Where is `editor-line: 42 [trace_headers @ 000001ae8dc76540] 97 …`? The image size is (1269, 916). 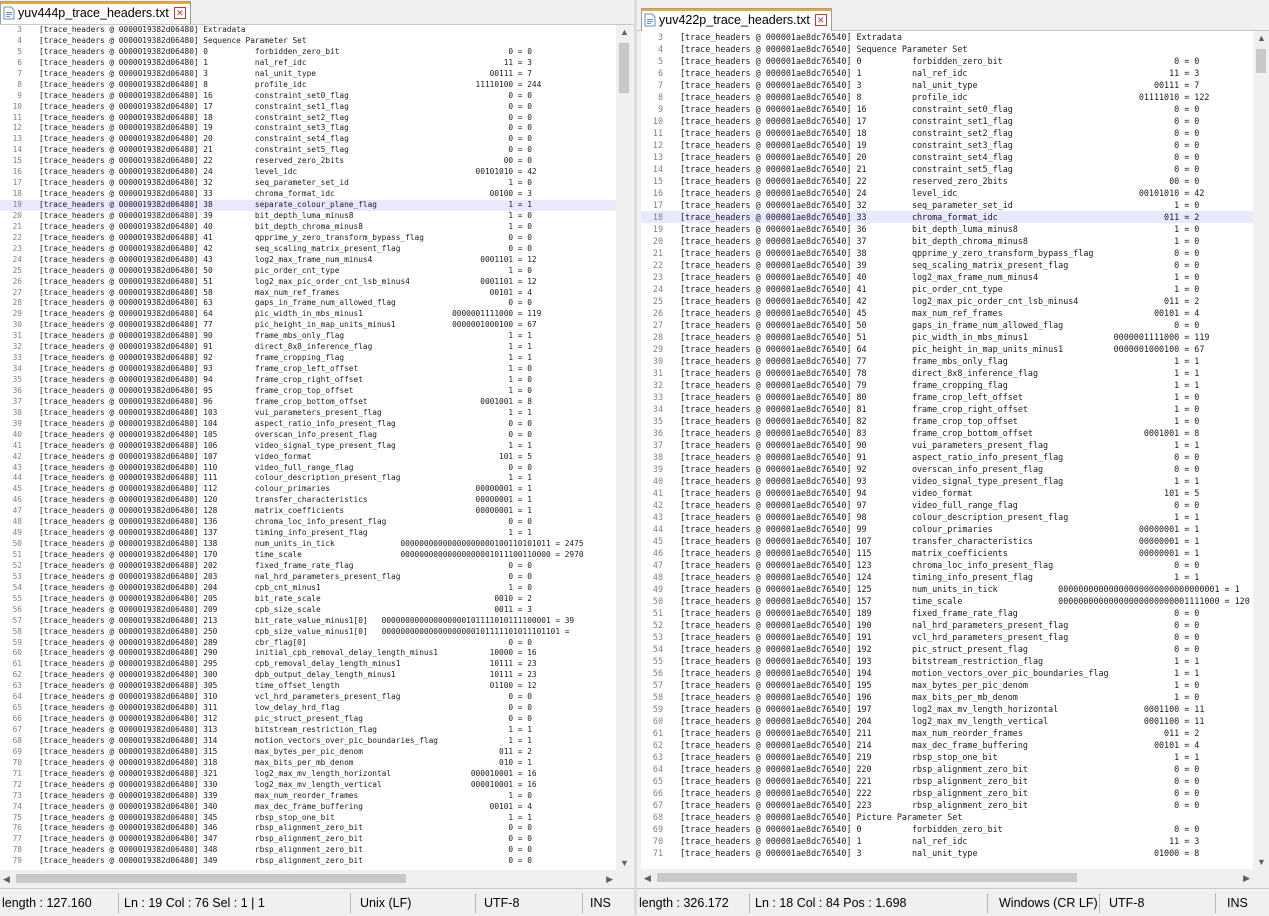
editor-line: 42 [trace_headers @ 000001ae8dc76540] 97 … is located at coordinates (947, 505).